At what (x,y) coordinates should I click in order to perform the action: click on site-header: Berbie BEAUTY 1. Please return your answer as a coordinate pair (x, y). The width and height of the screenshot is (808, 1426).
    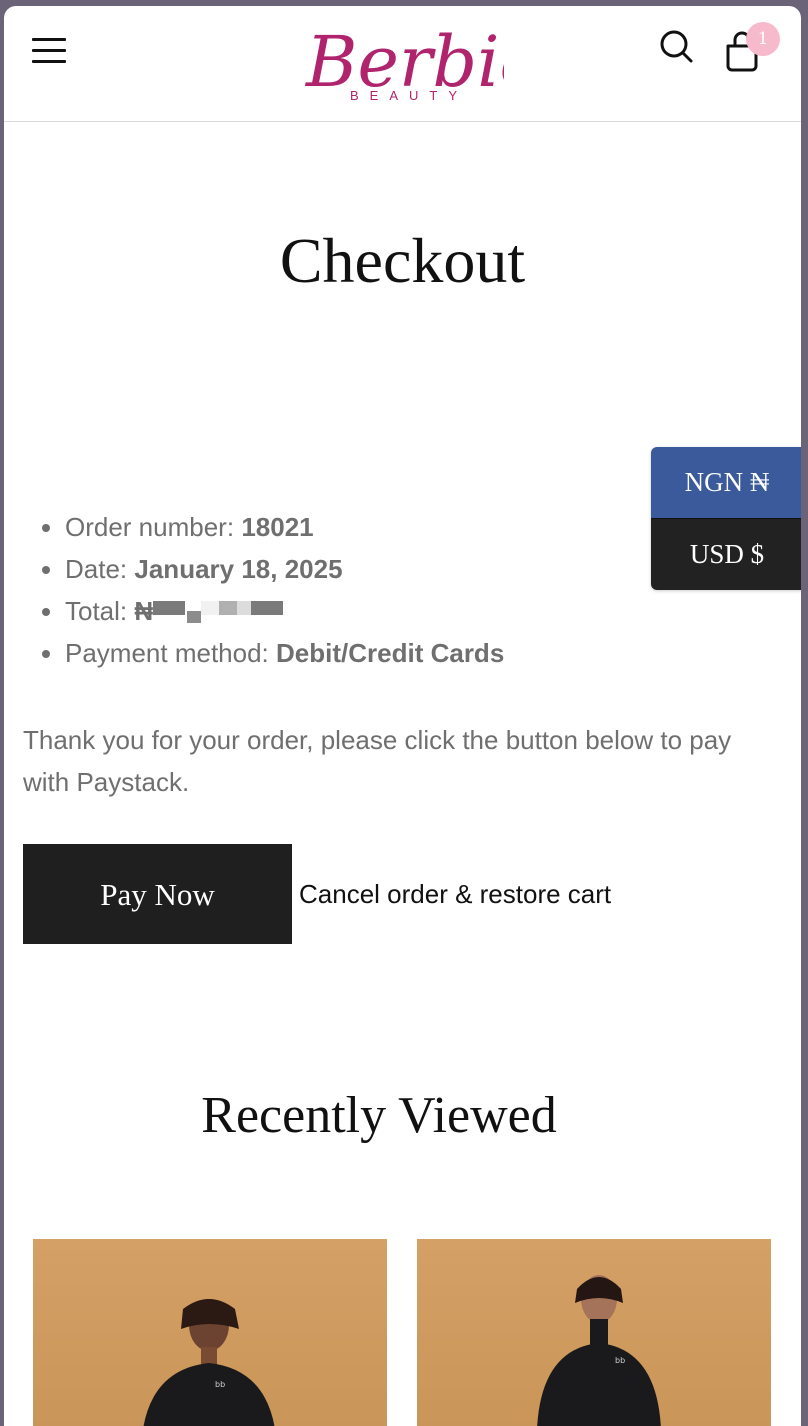
    Looking at the image, I should click on (402, 64).